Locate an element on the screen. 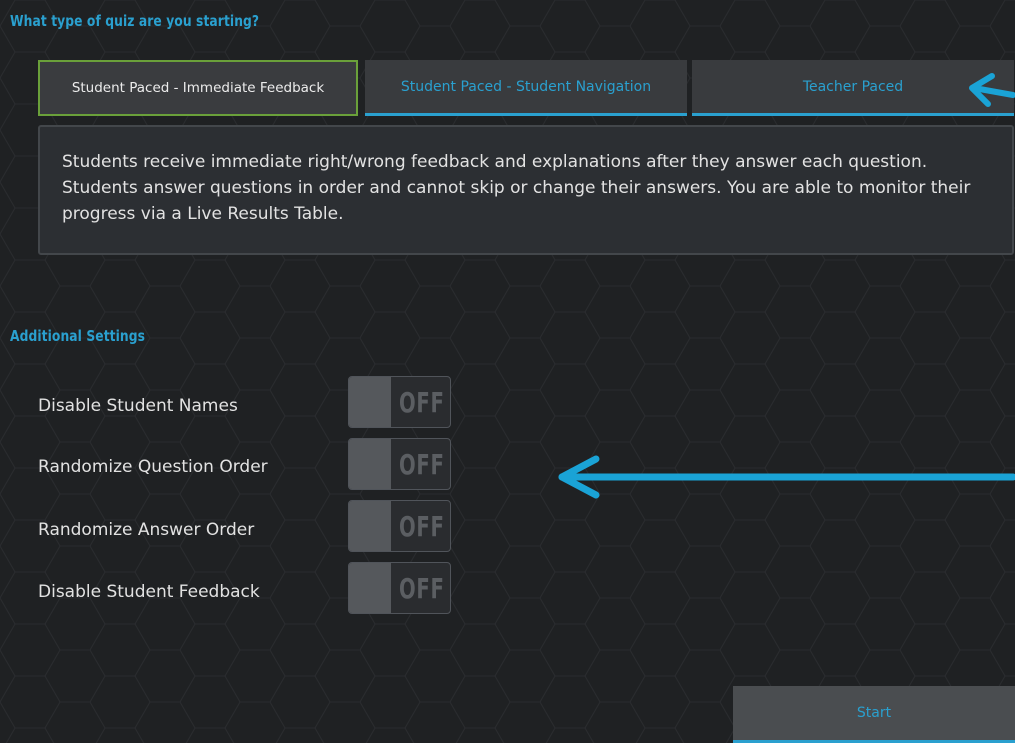  toggle-disable-student-feedback: OFF is located at coordinates (399, 588).